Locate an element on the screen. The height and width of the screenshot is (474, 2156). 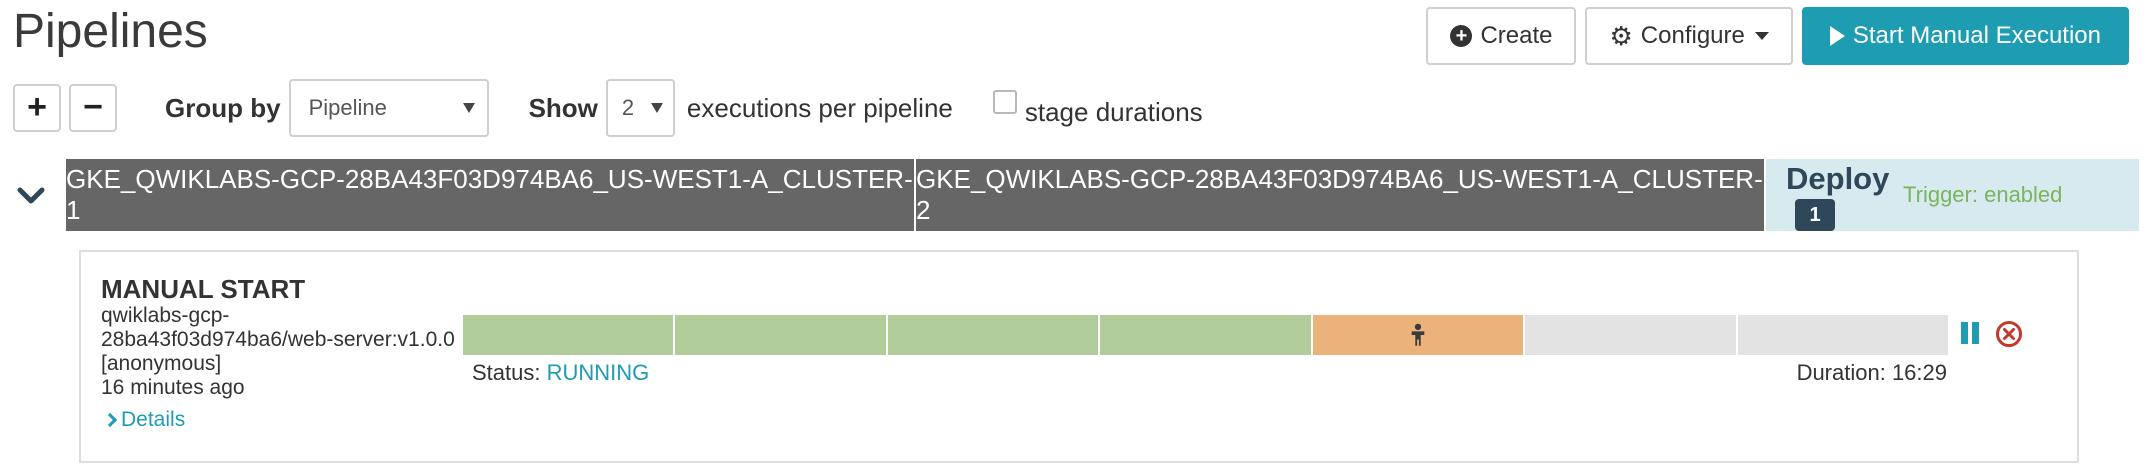
plus-circle-icon: + is located at coordinates (1461, 36).